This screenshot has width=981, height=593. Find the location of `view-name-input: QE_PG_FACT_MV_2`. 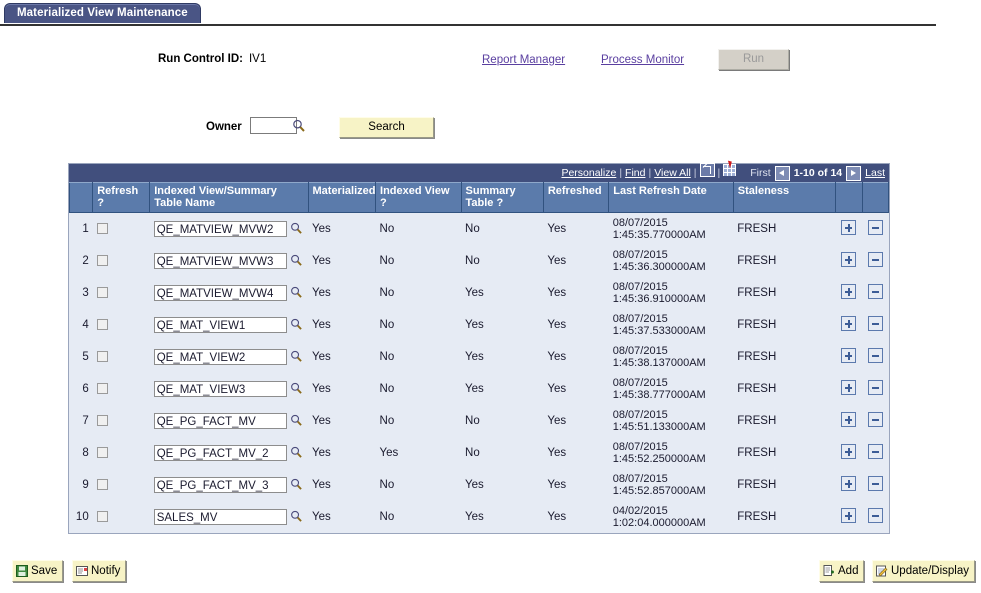

view-name-input: QE_PG_FACT_MV_2 is located at coordinates (220, 453).